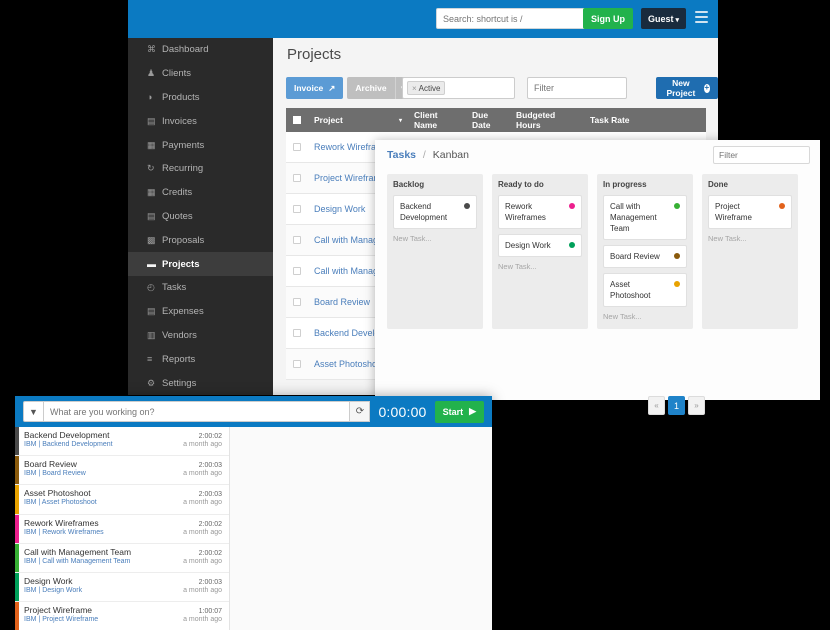 Image resolution: width=830 pixels, height=630 pixels. Describe the element at coordinates (701, 18) in the screenshot. I see `hamburger-menu-icon` at that location.